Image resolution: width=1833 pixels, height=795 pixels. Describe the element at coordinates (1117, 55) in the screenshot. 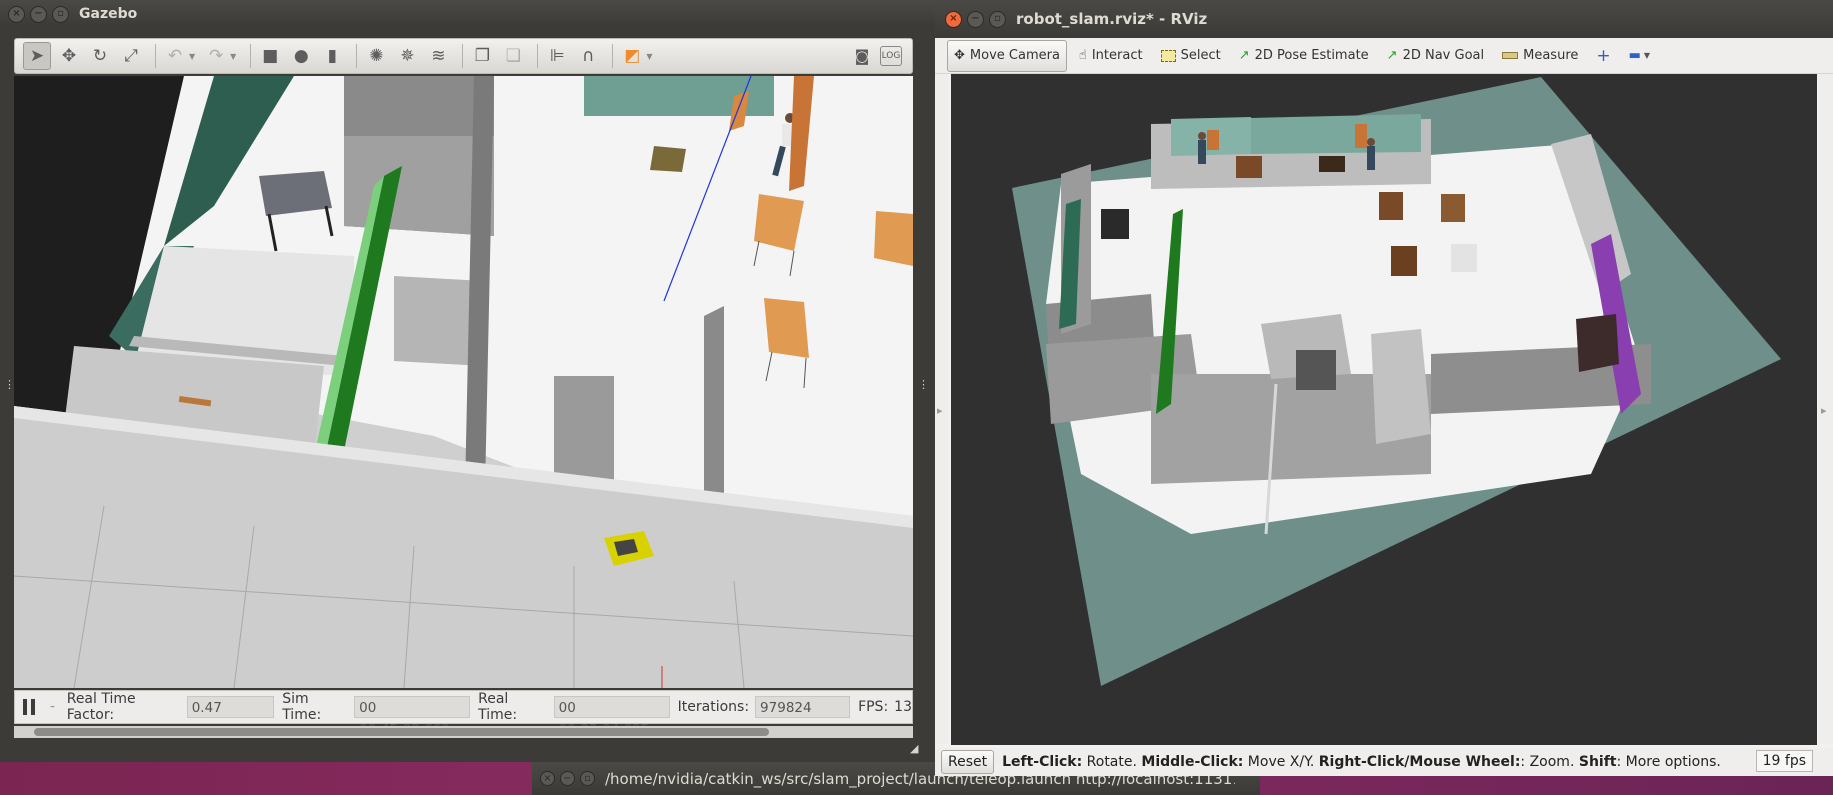

I see `interact-label: Interact` at that location.